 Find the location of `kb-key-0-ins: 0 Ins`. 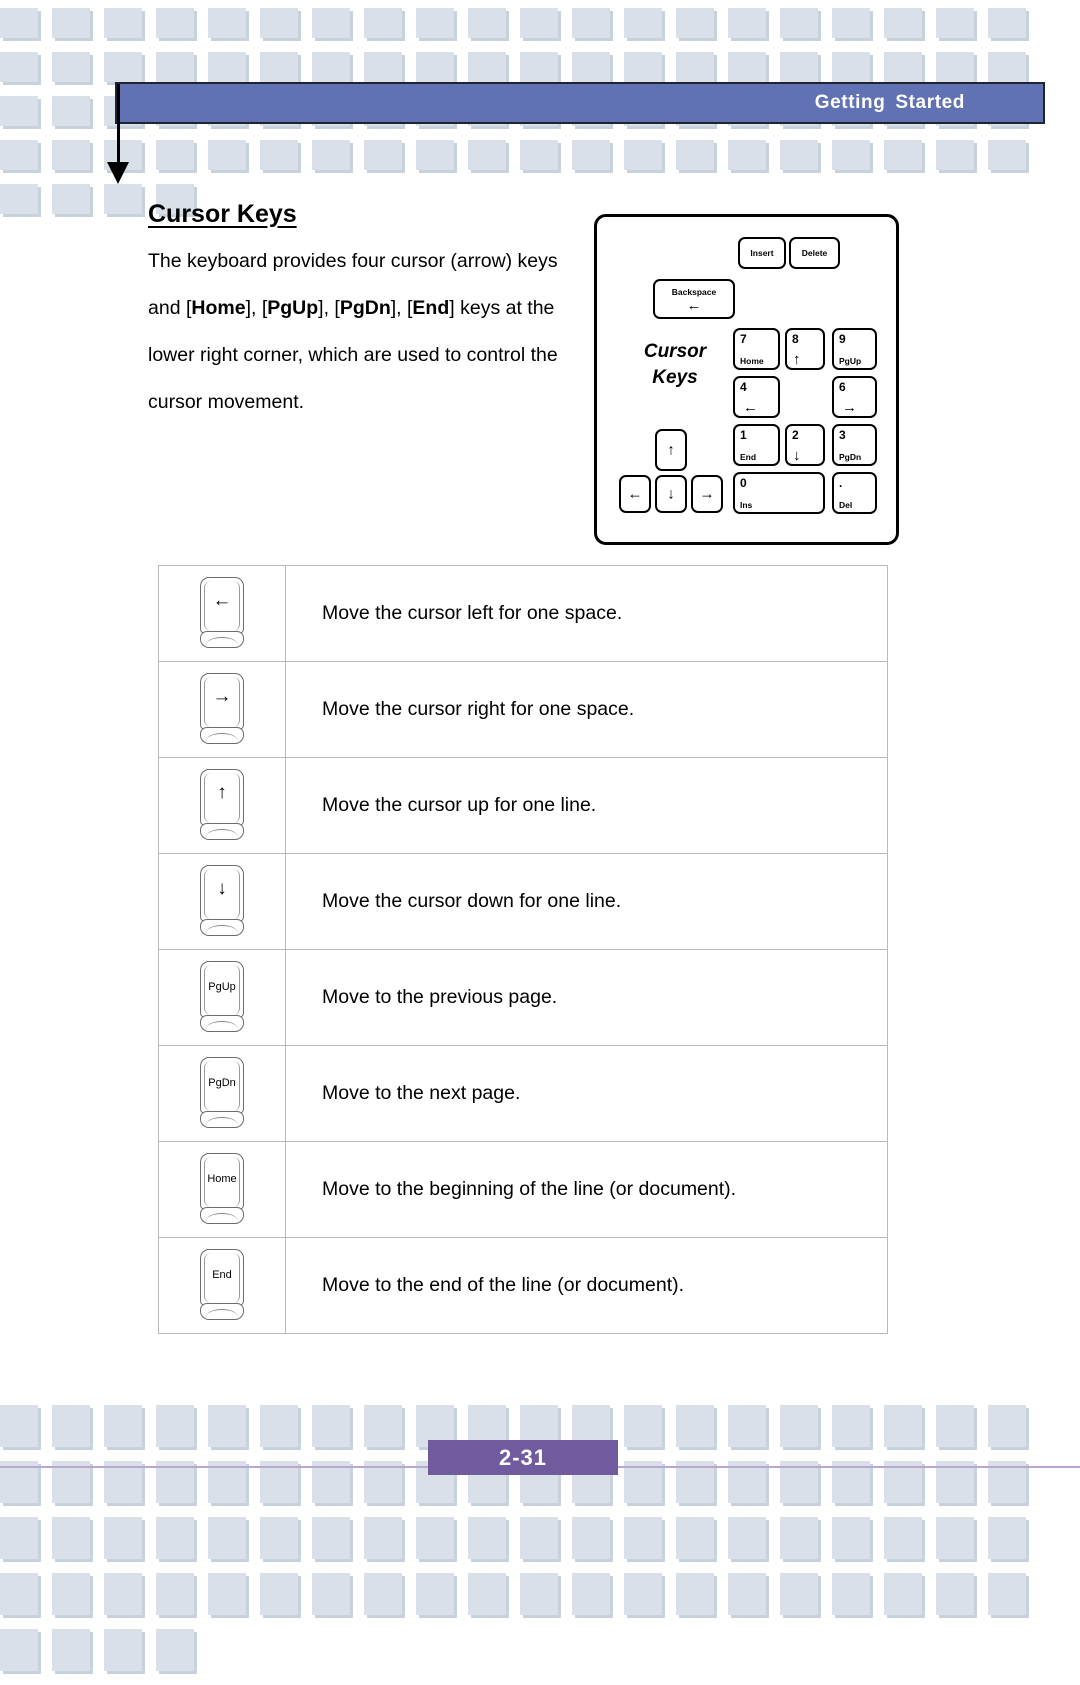

kb-key-0-ins: 0 Ins is located at coordinates (779, 493).